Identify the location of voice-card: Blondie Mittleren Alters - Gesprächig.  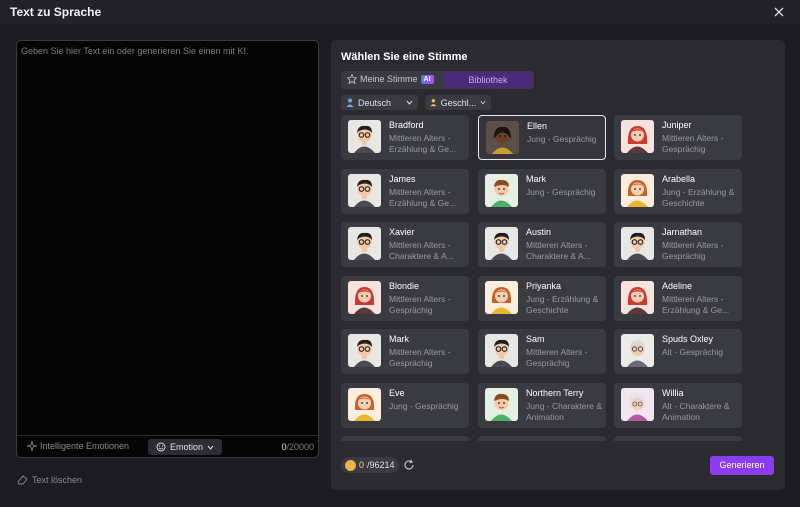
(405, 298).